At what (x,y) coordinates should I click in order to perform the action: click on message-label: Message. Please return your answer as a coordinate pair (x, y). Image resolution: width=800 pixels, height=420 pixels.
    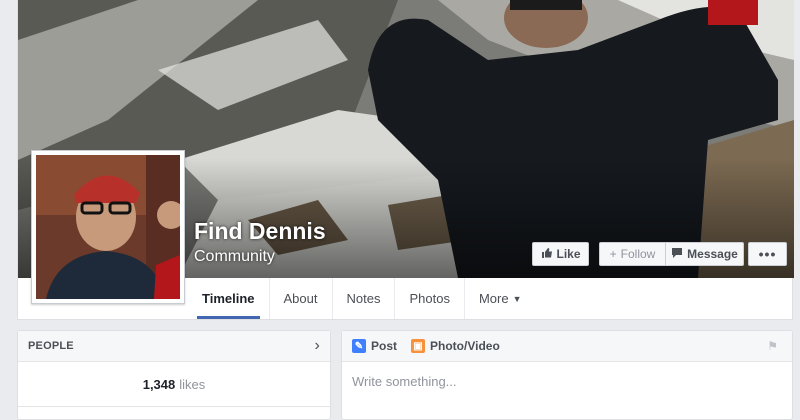
    Looking at the image, I should click on (712, 254).